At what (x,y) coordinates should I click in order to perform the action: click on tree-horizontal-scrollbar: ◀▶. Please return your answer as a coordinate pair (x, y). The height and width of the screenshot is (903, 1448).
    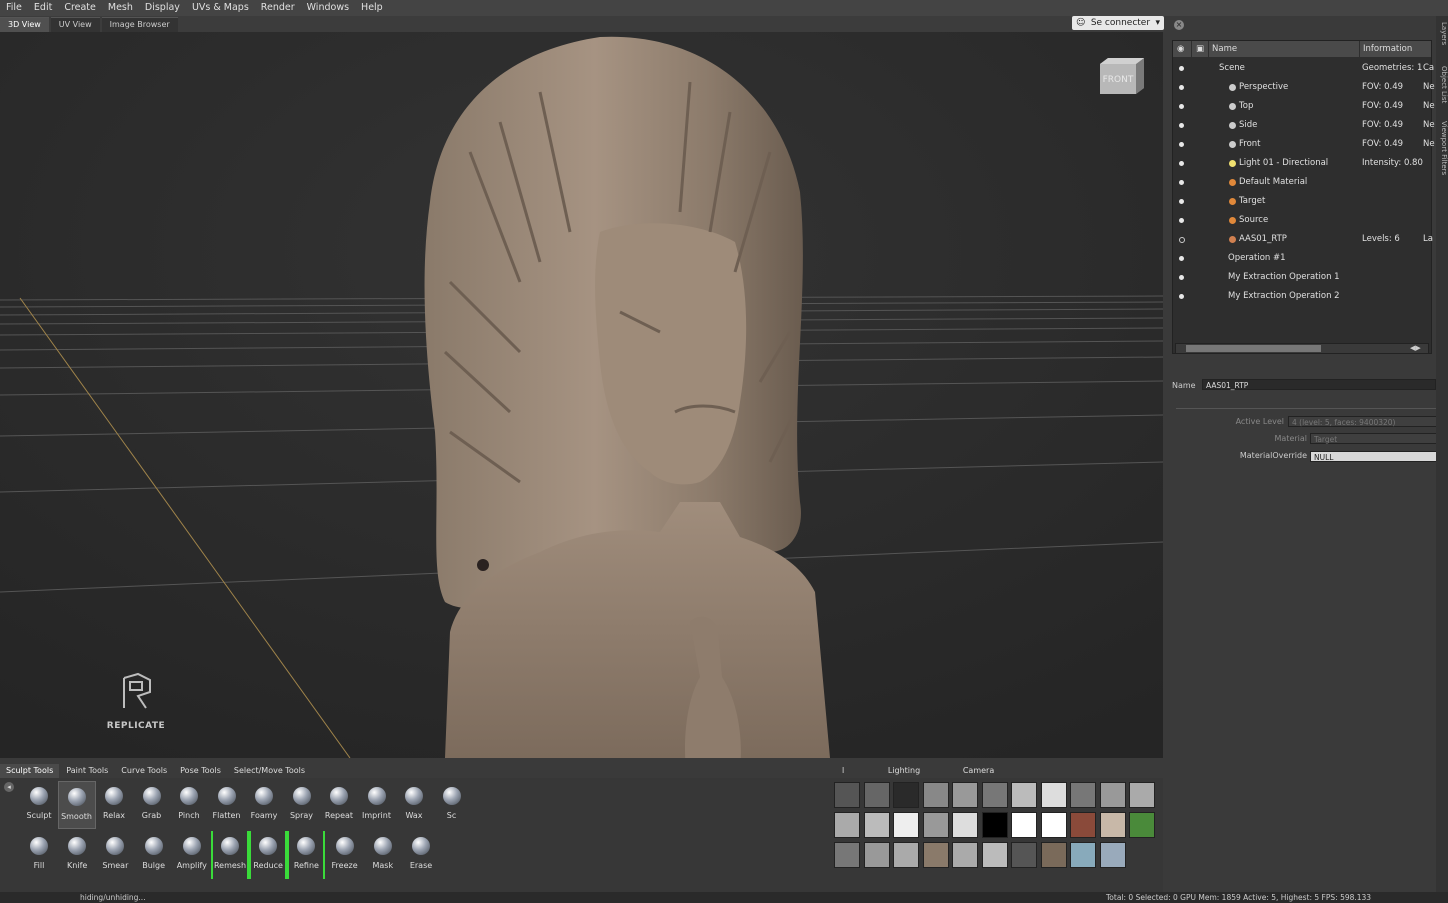
    Looking at the image, I should click on (1302, 348).